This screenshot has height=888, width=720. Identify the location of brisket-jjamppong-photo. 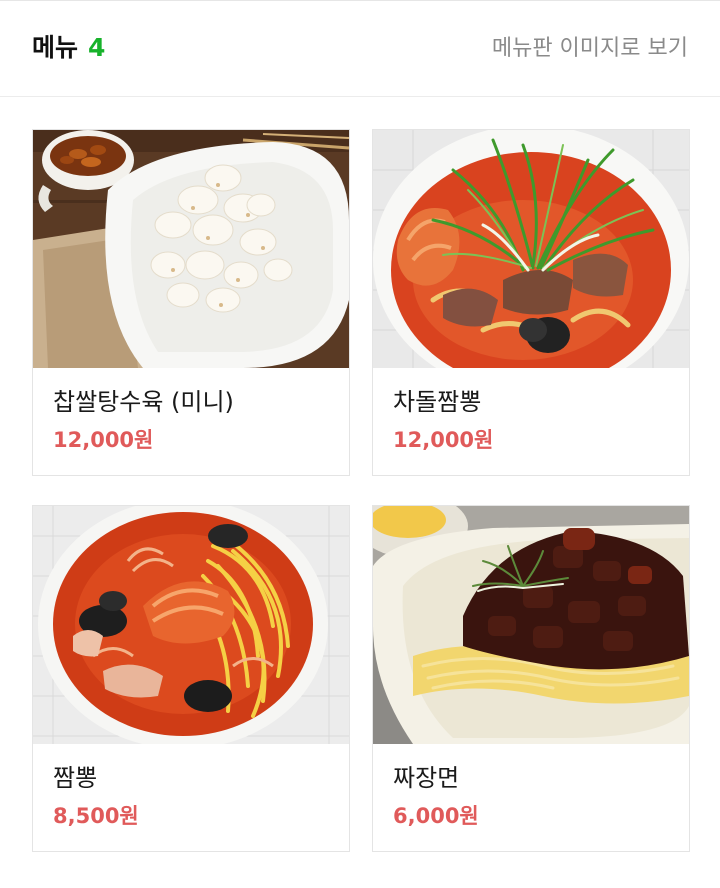
(531, 249).